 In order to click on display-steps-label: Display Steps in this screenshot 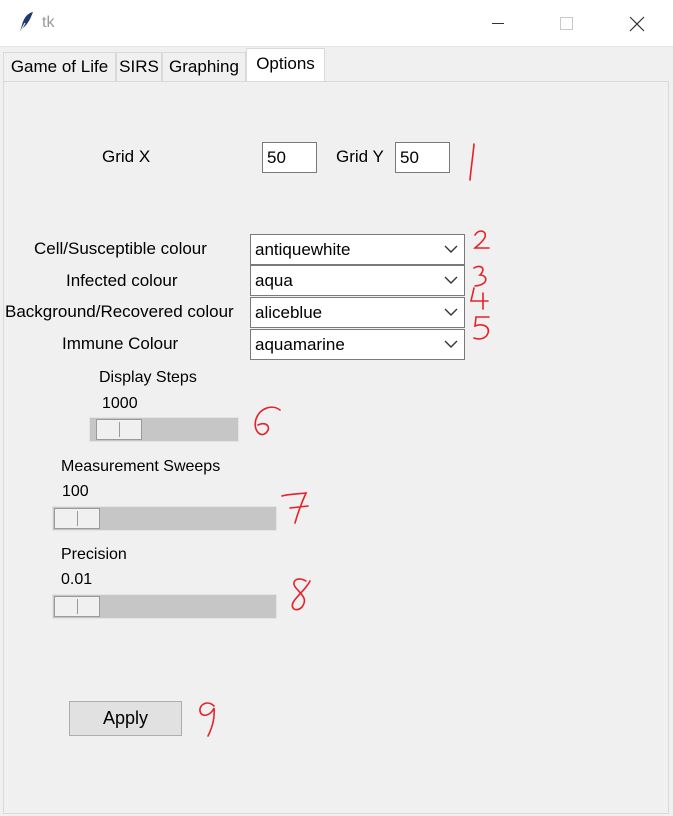, I will do `click(148, 377)`.